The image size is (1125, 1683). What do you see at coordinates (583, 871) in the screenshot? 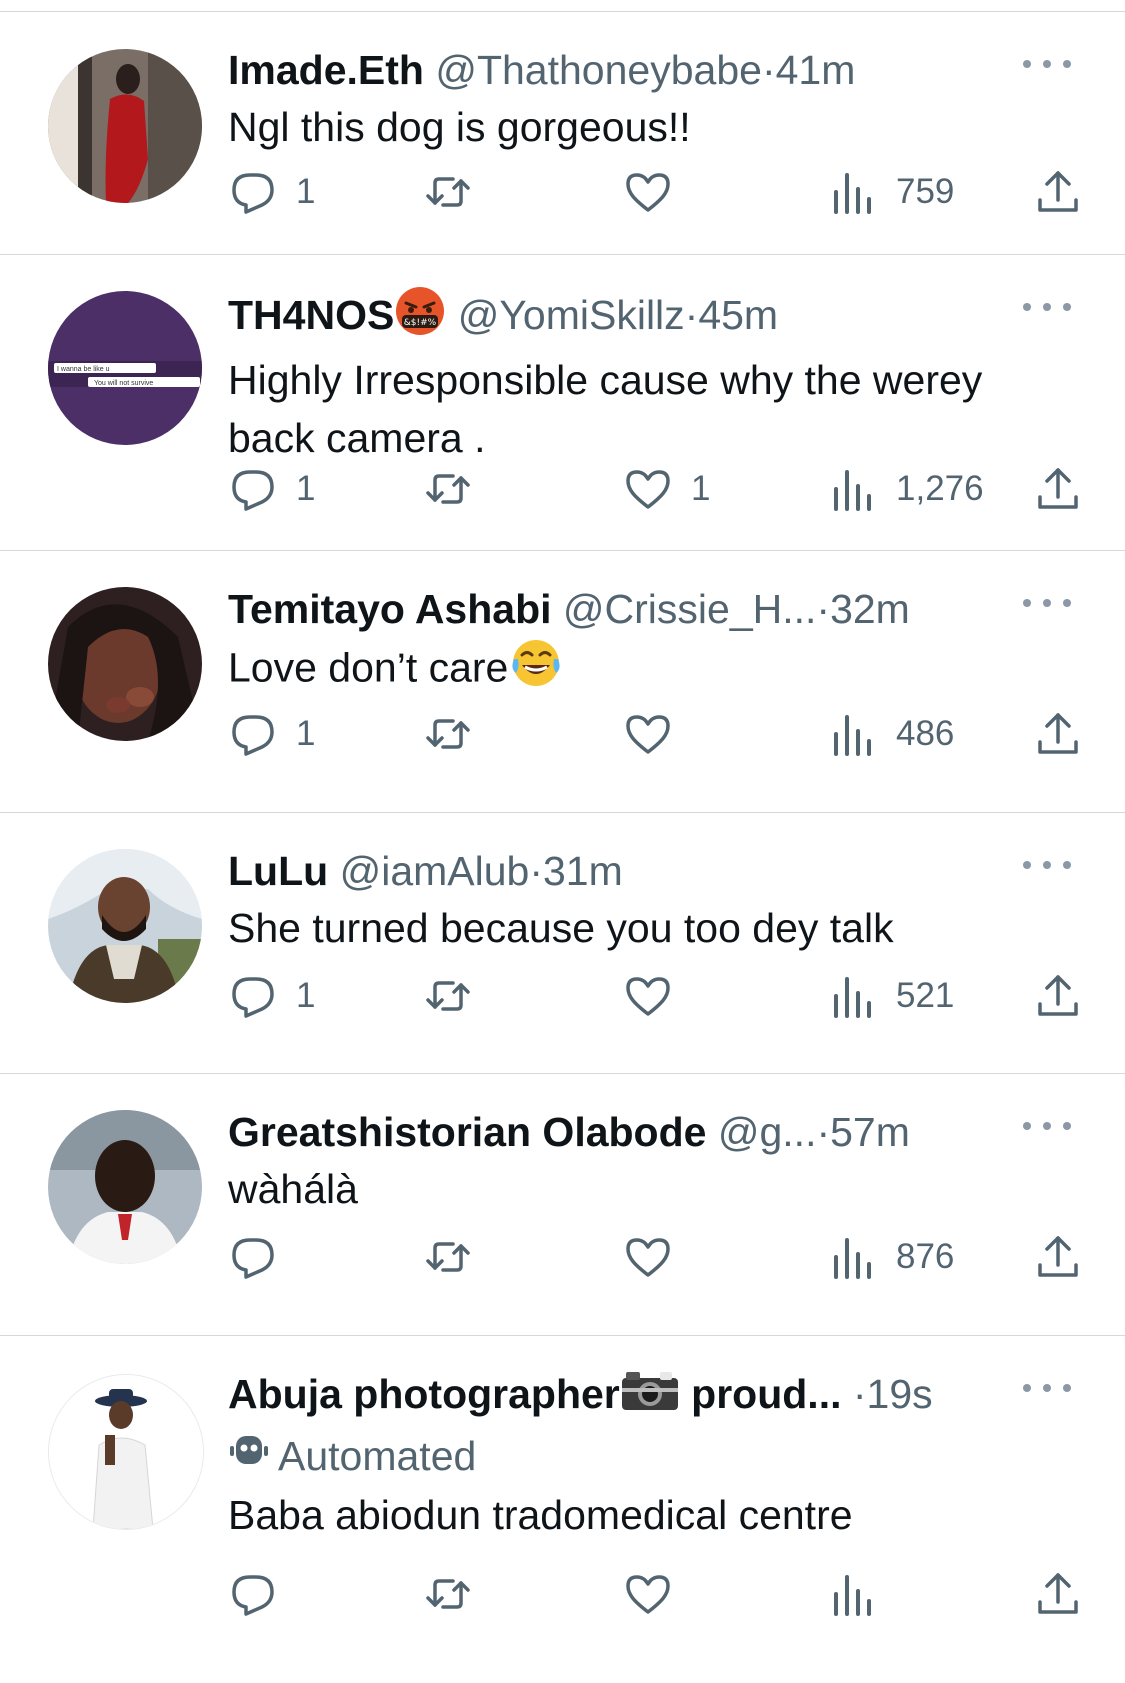
I see `timestamp: 31m` at bounding box center [583, 871].